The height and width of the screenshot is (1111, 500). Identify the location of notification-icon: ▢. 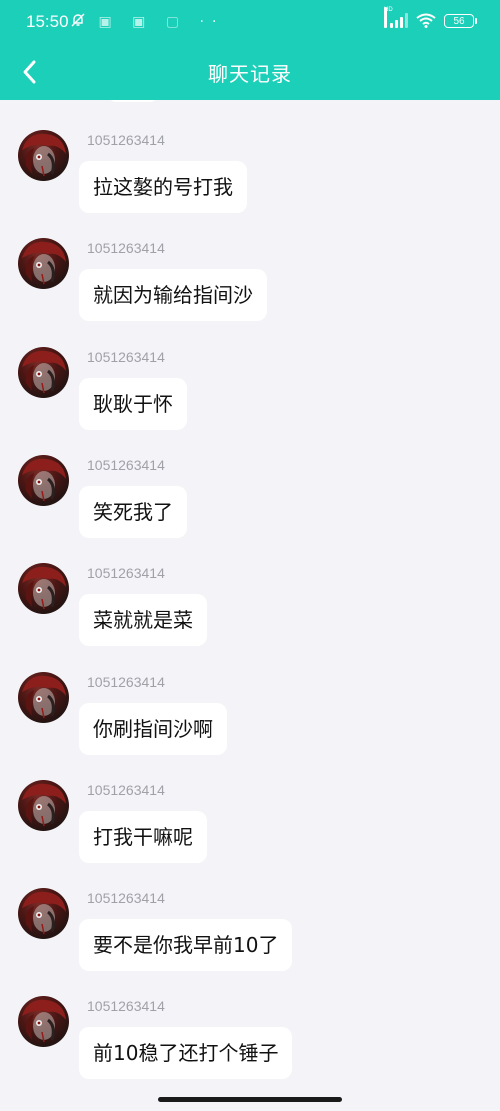
(176, 22).